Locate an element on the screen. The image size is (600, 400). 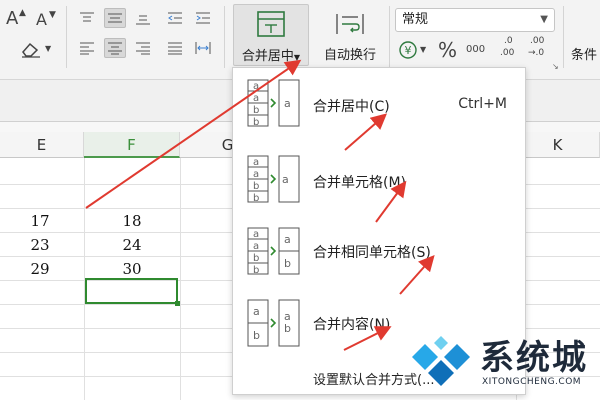
justify-button is located at coordinates (175, 48).